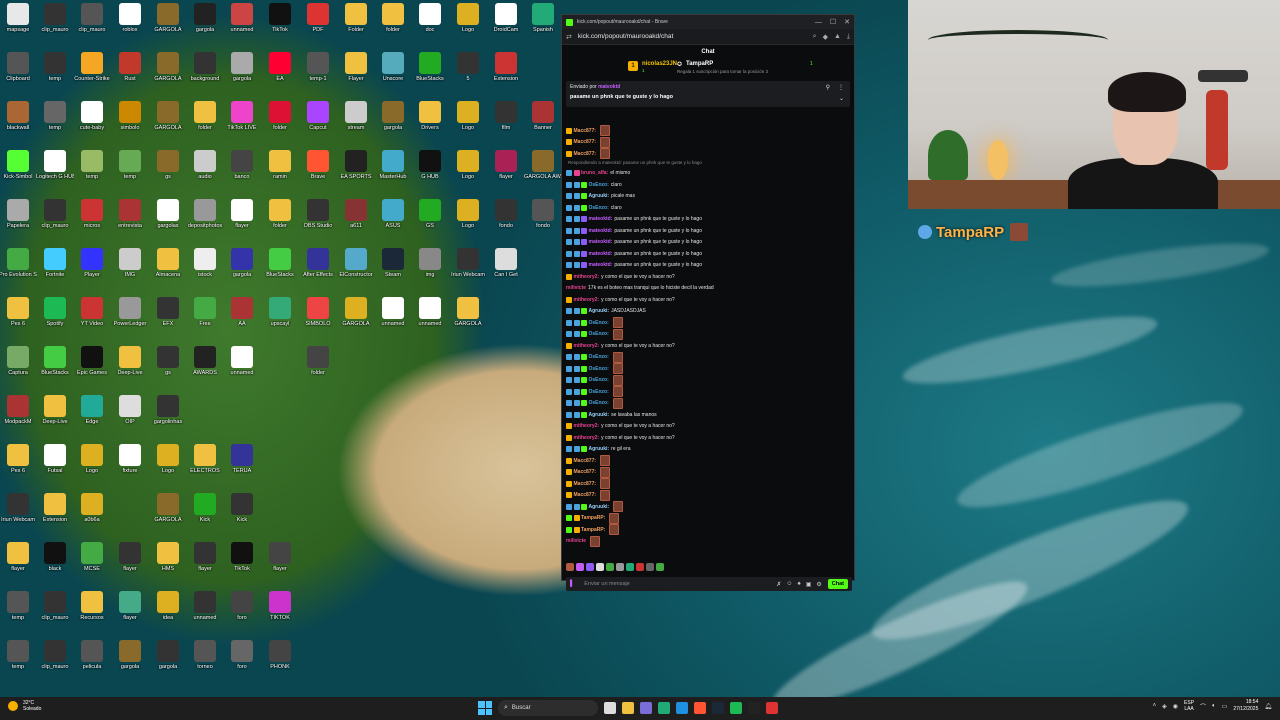  What do you see at coordinates (55, 321) in the screenshot?
I see `desktop-icon: Spotify` at bounding box center [55, 321].